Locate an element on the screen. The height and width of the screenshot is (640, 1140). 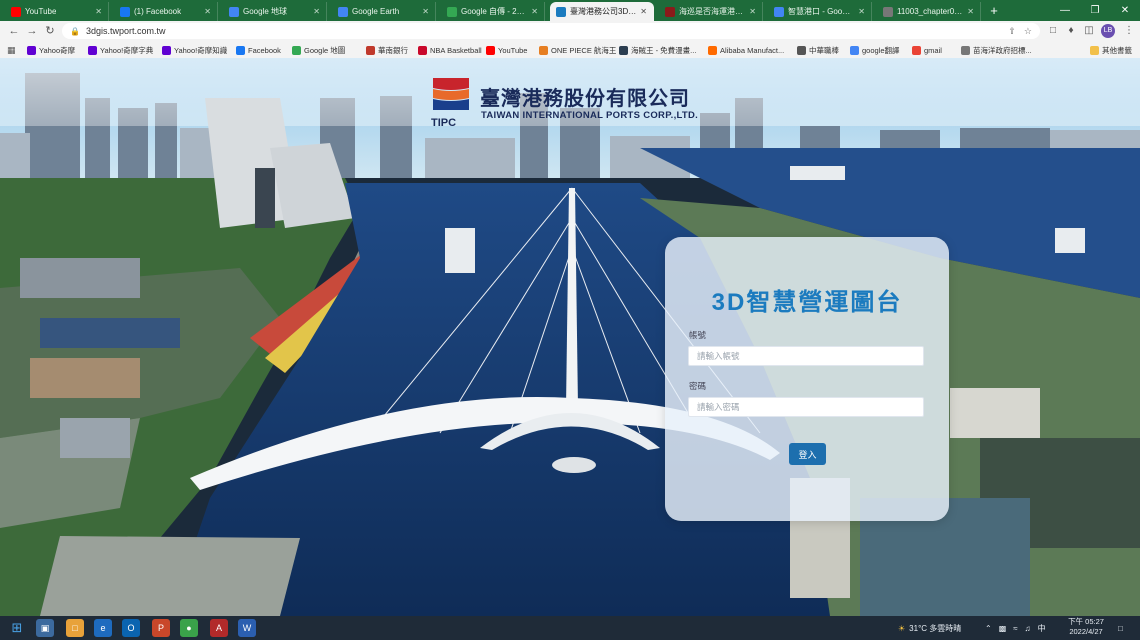
tab-label: Google 自傳 - 2022年 is located at coordinates (494, 11).